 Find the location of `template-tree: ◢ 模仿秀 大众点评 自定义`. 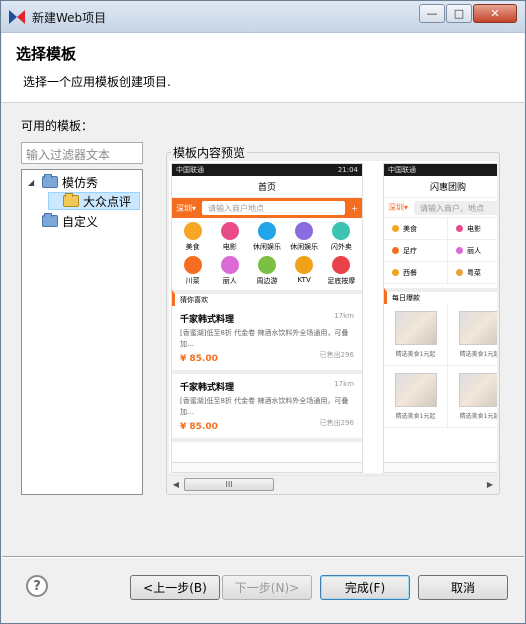

template-tree: ◢ 模仿秀 大众点评 自定义 is located at coordinates (82, 332).